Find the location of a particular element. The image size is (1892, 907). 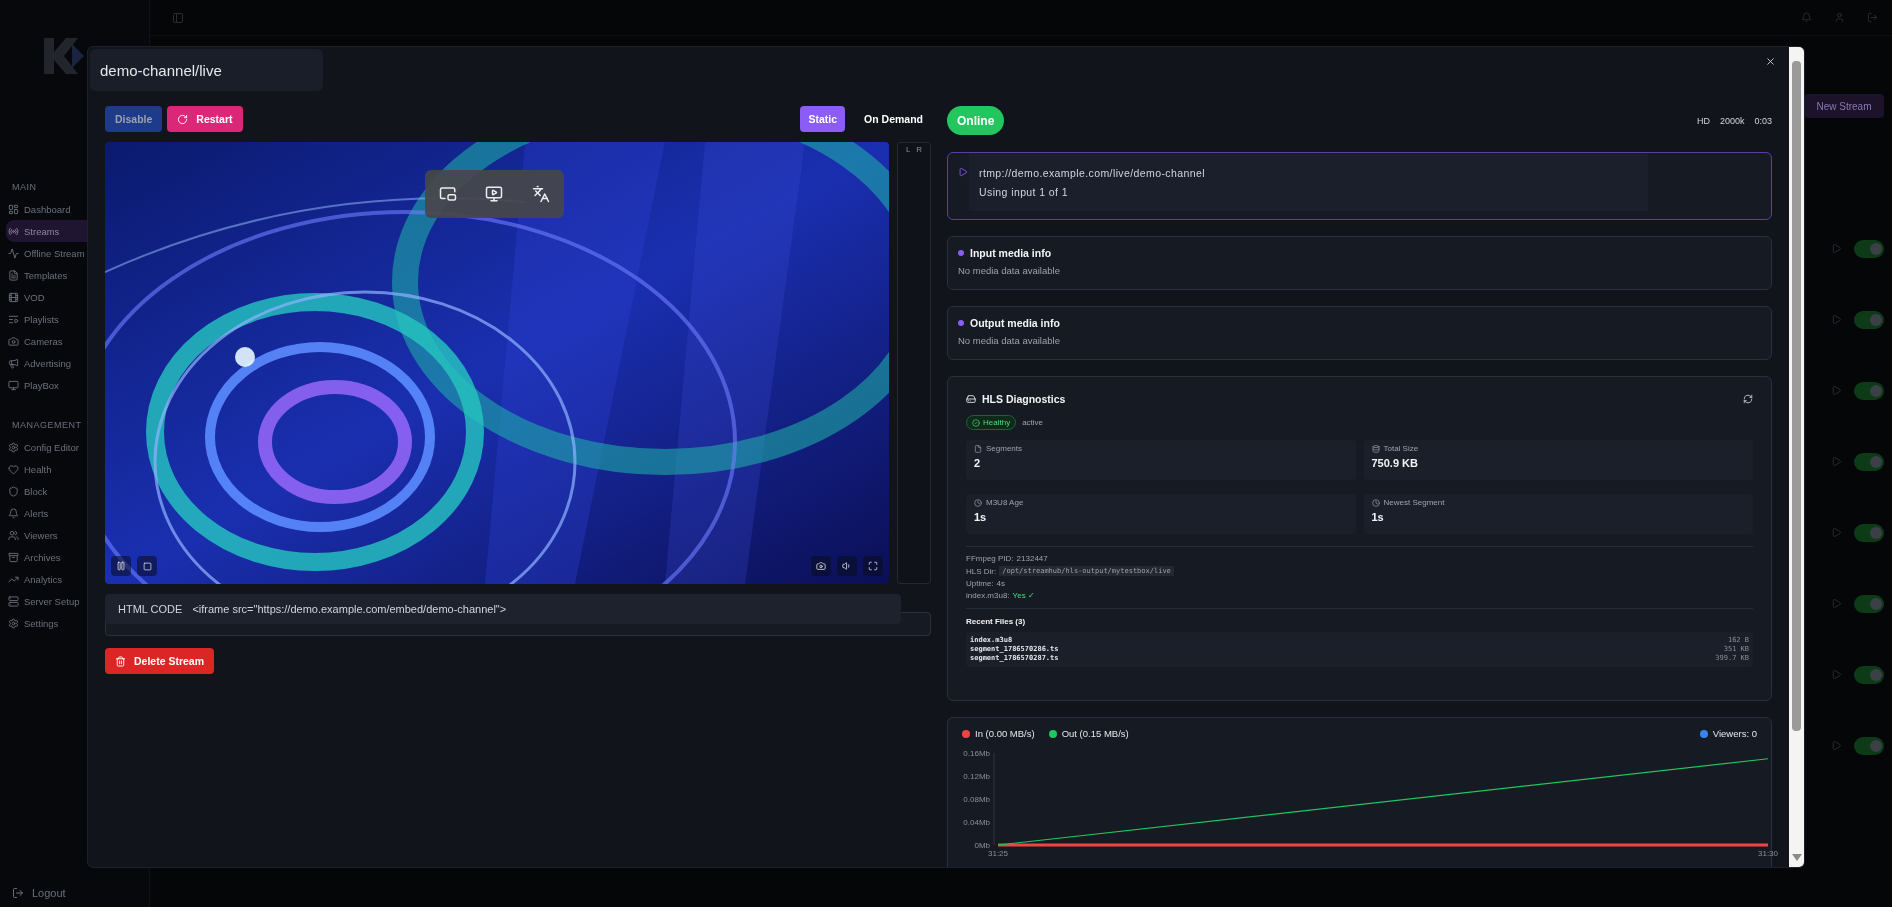

delete-stream-button: Delete Stream is located at coordinates (160, 661).